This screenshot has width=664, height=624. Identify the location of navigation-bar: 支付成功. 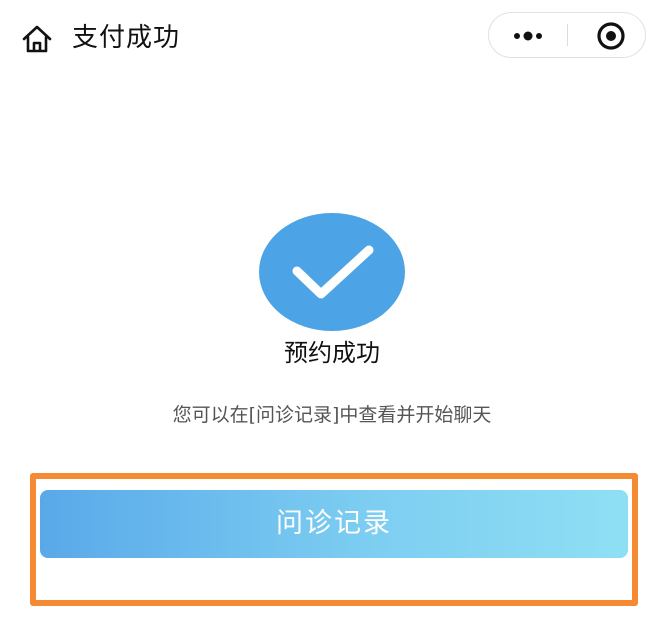
(332, 38).